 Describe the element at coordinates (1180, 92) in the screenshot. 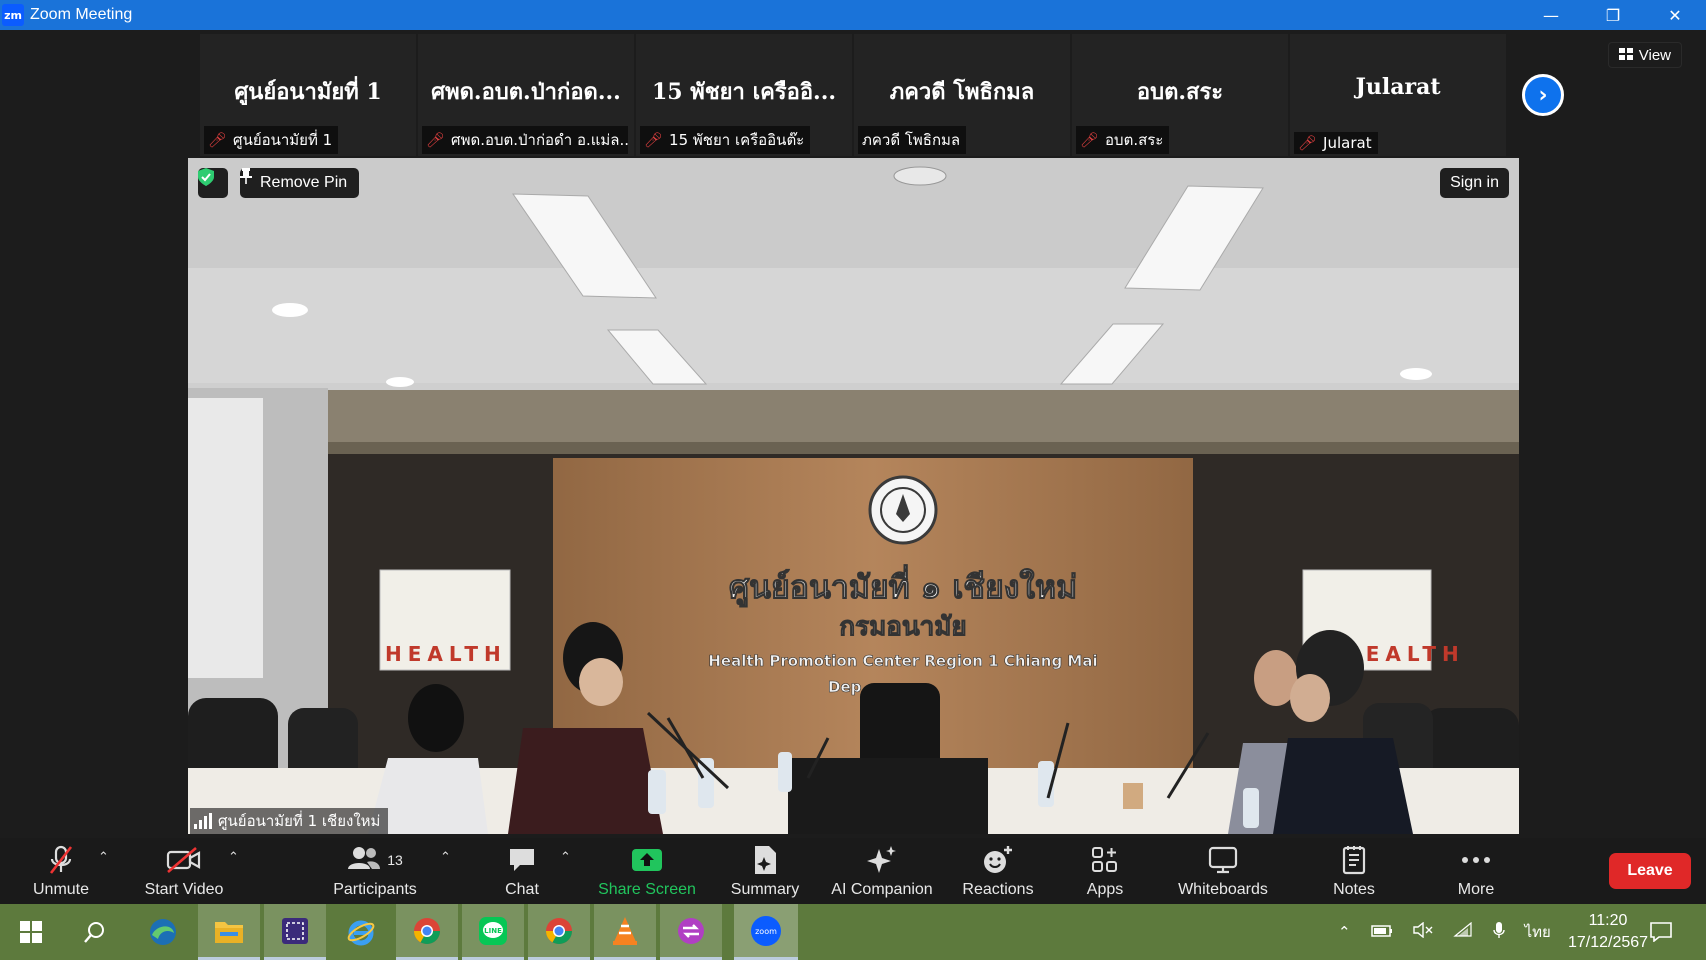

I see `participant-display-name: อบต.สระ` at that location.